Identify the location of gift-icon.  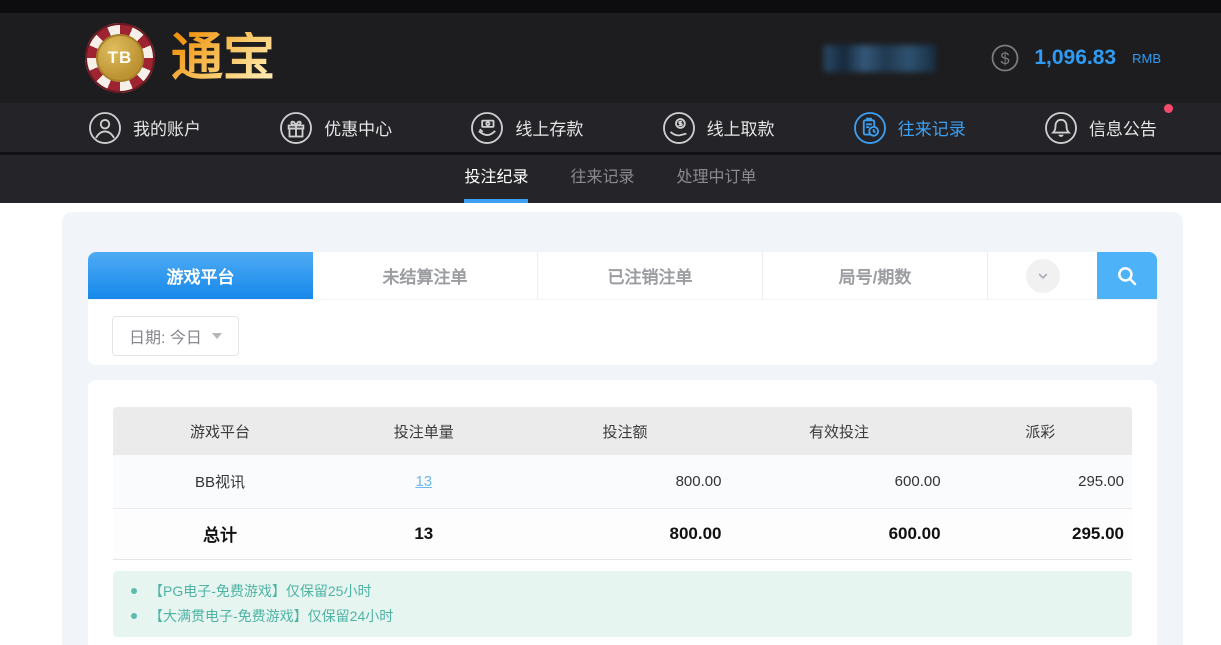
(296, 127).